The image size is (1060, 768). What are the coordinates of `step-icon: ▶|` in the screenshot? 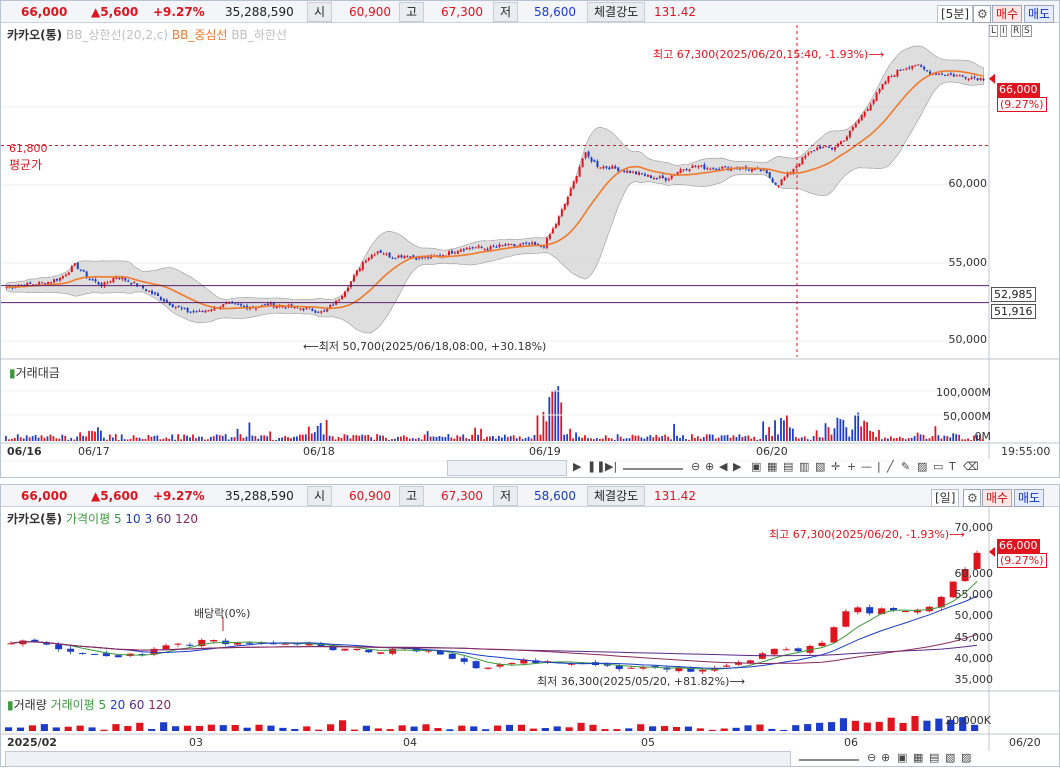 It's located at (611, 467).